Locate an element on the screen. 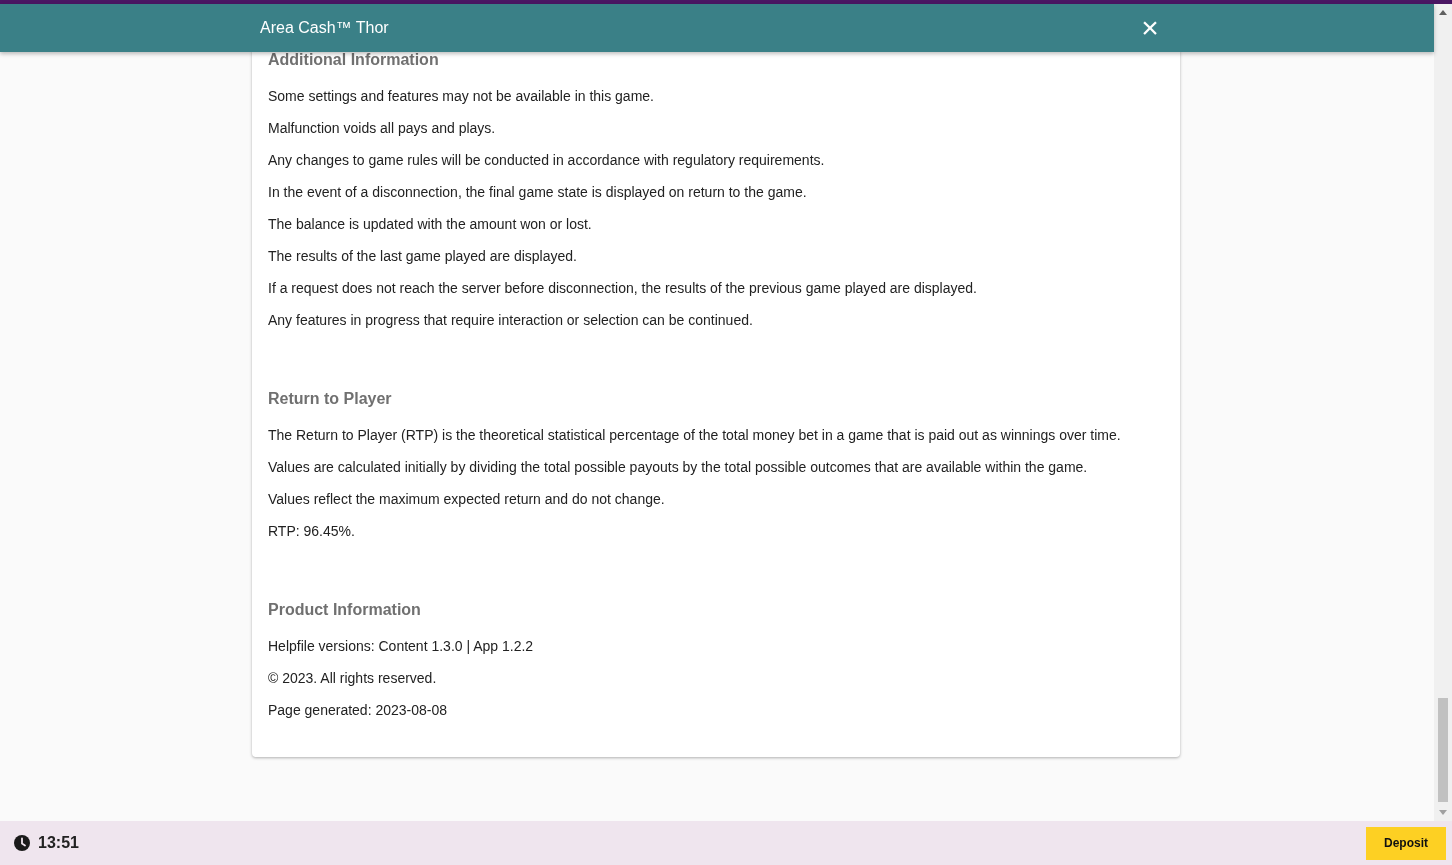 The width and height of the screenshot is (1452, 865). paragraph: The Return to Player (RTP) is the theoretical statistical percentage of the total money bet in a game that is paid out as winnings over time. is located at coordinates (695, 435).